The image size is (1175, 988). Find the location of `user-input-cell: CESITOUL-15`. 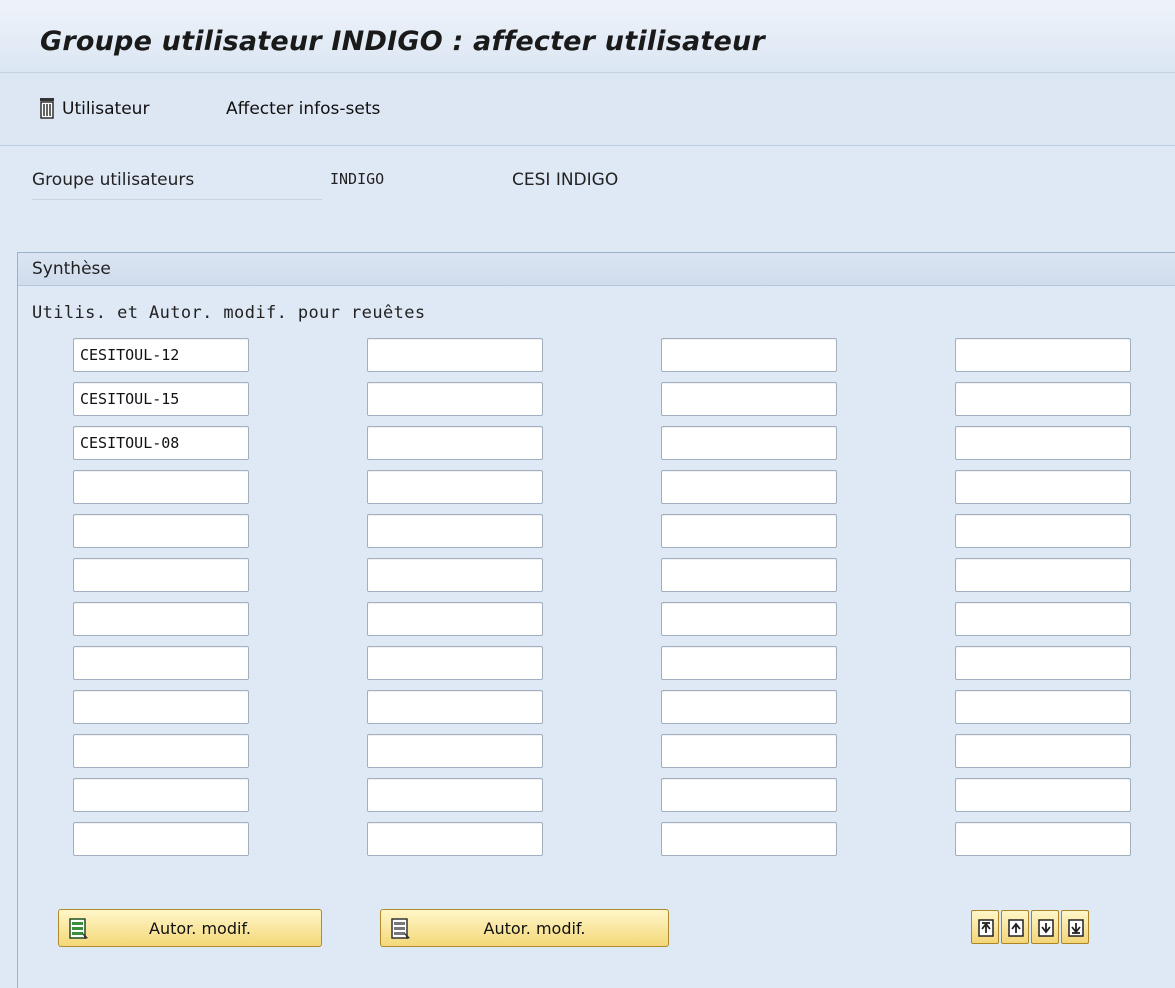

user-input-cell: CESITOUL-15 is located at coordinates (161, 399).